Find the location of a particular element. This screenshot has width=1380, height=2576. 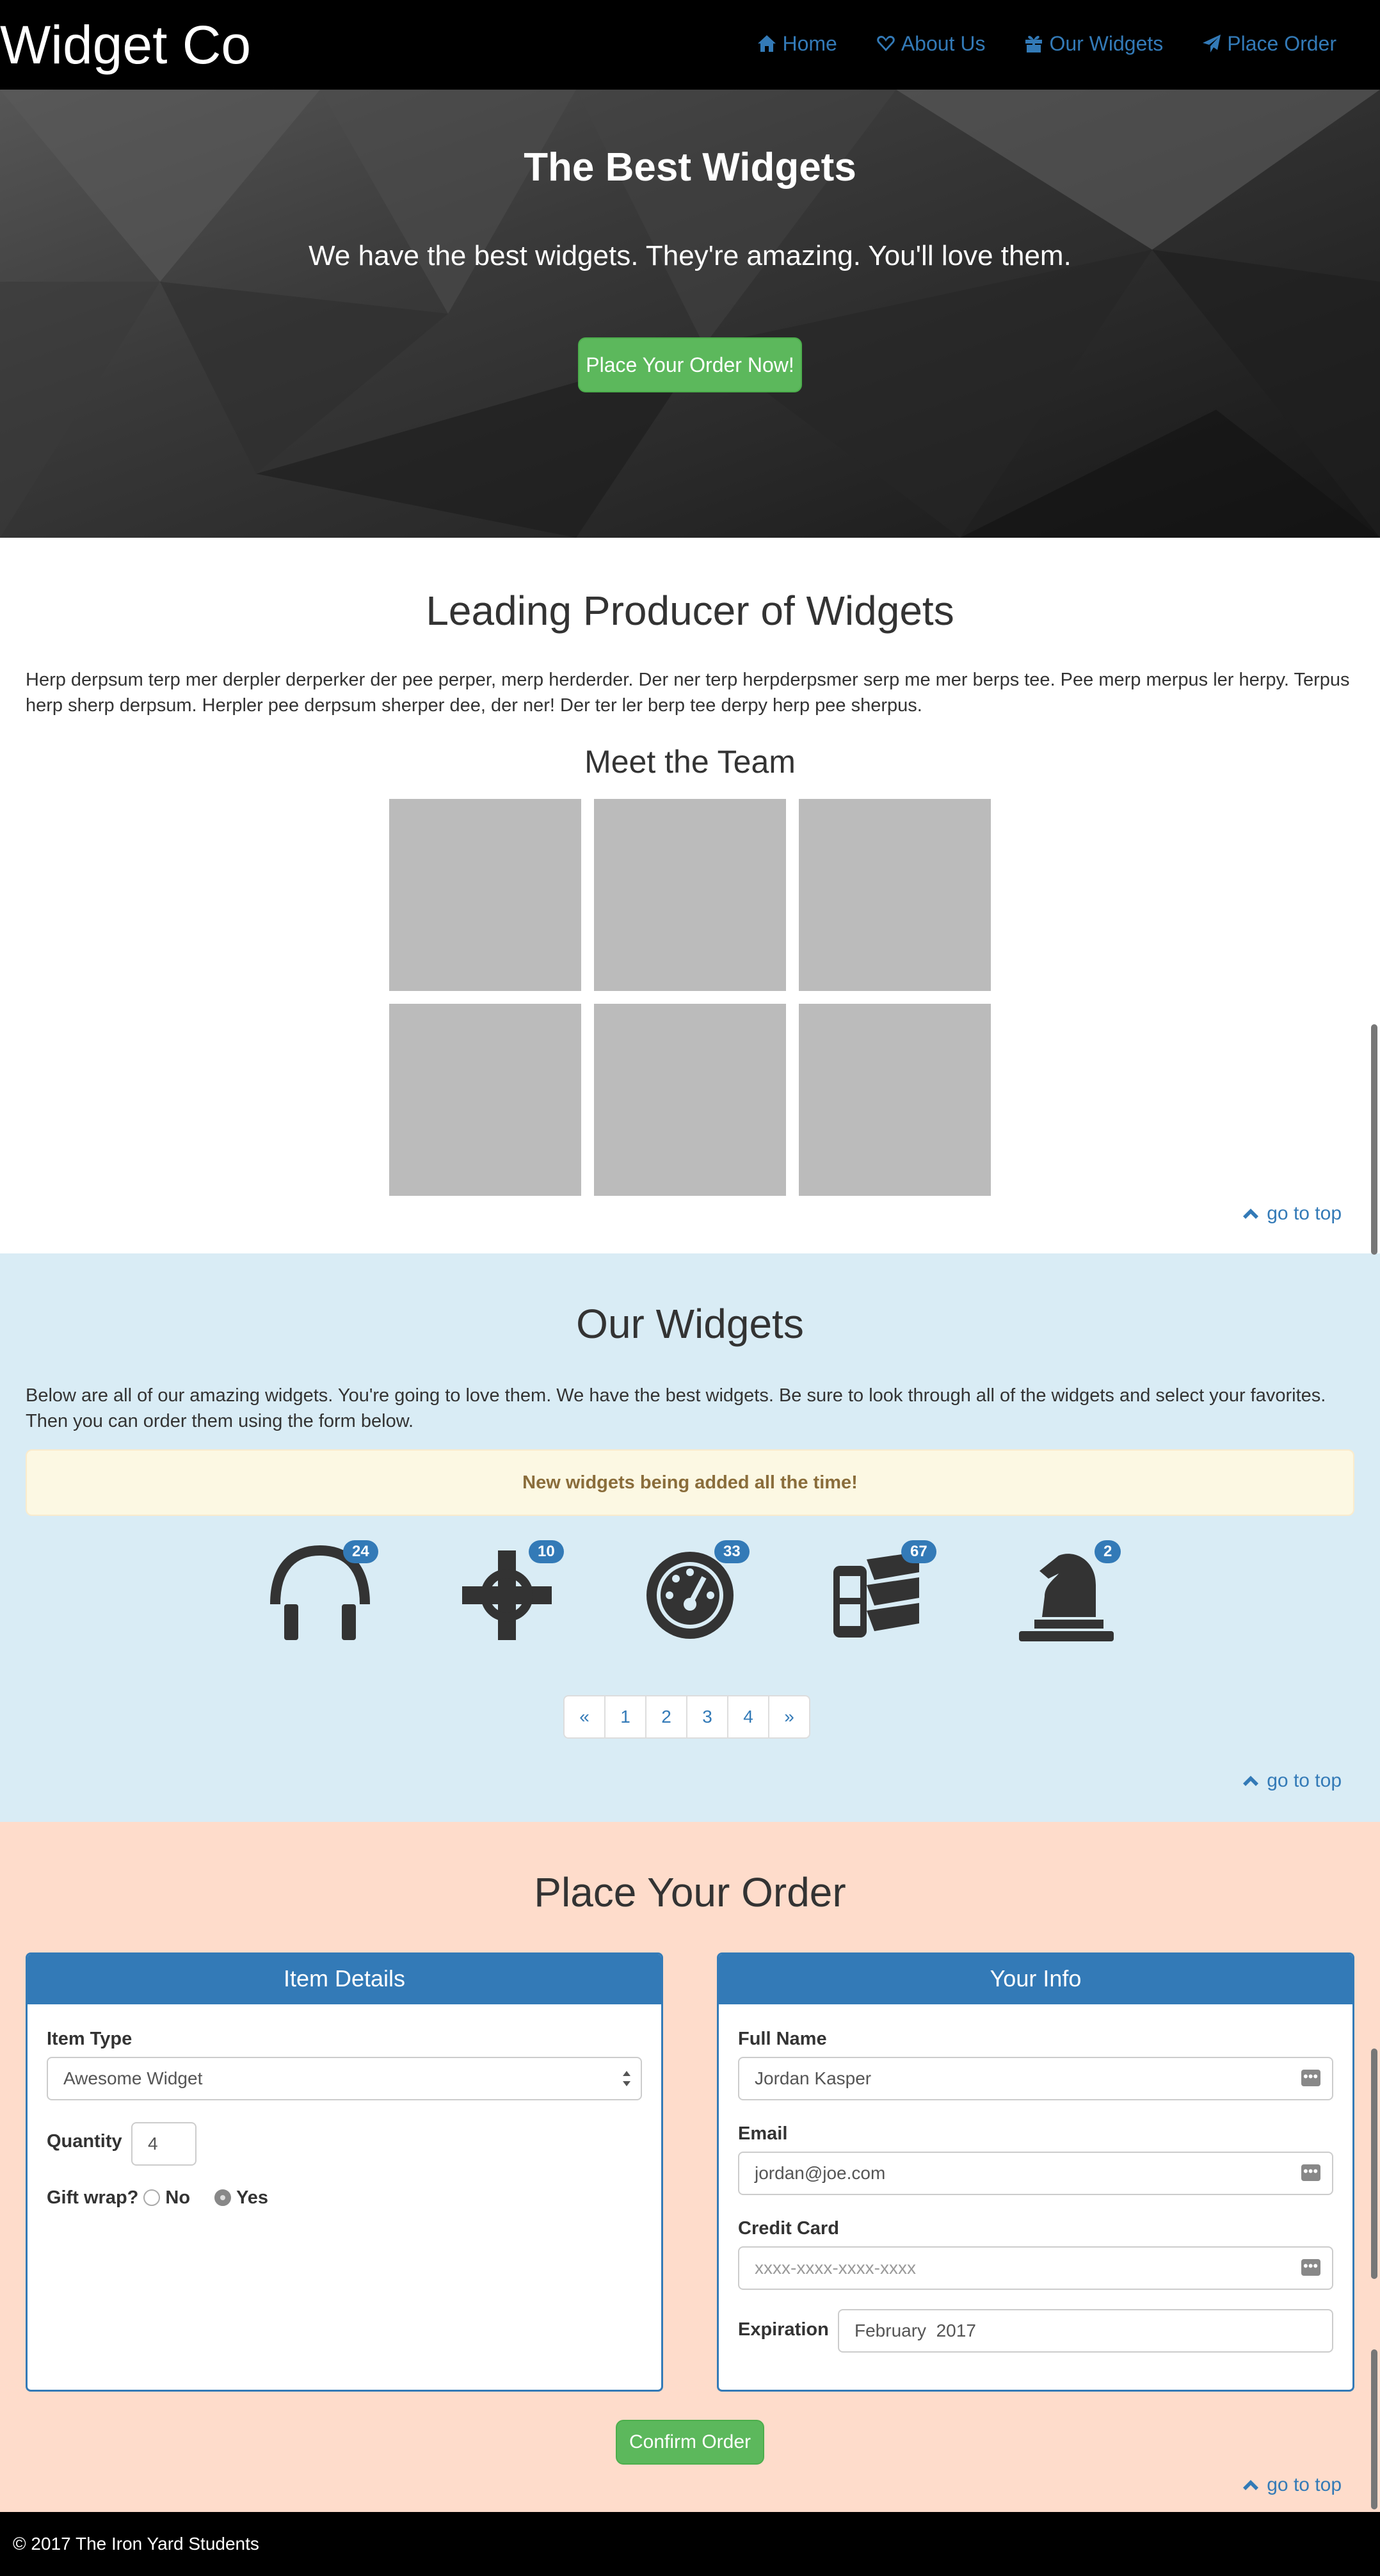

widget-item: 2 is located at coordinates (1074, 1591).